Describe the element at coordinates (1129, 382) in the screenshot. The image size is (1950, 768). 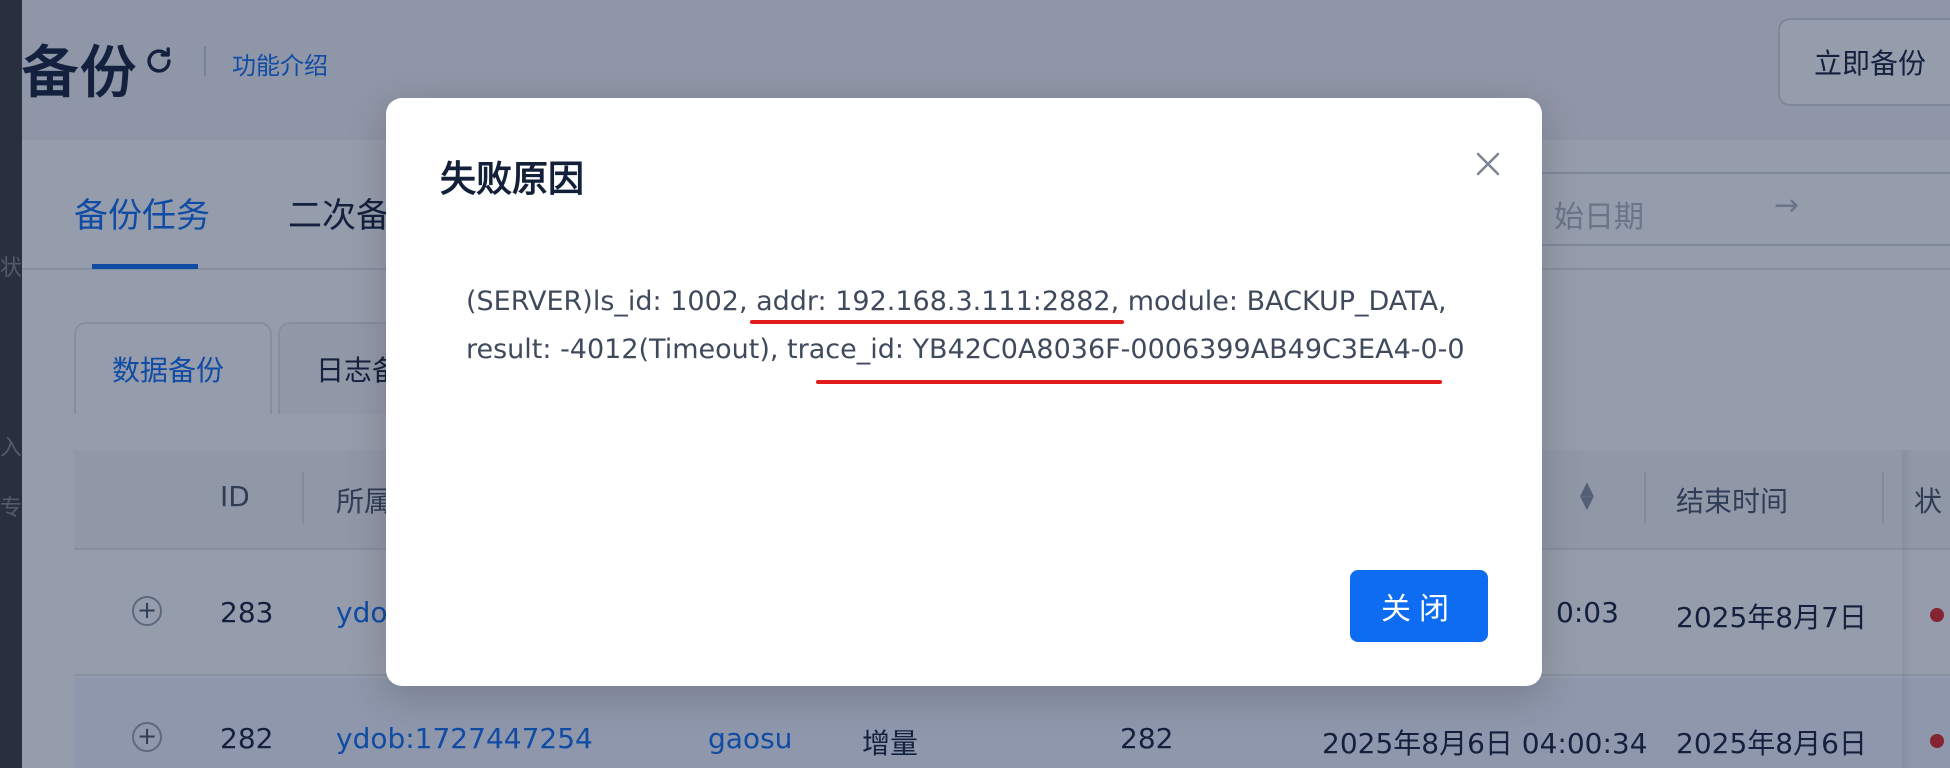
I see `annotation-underline-trace-id` at that location.